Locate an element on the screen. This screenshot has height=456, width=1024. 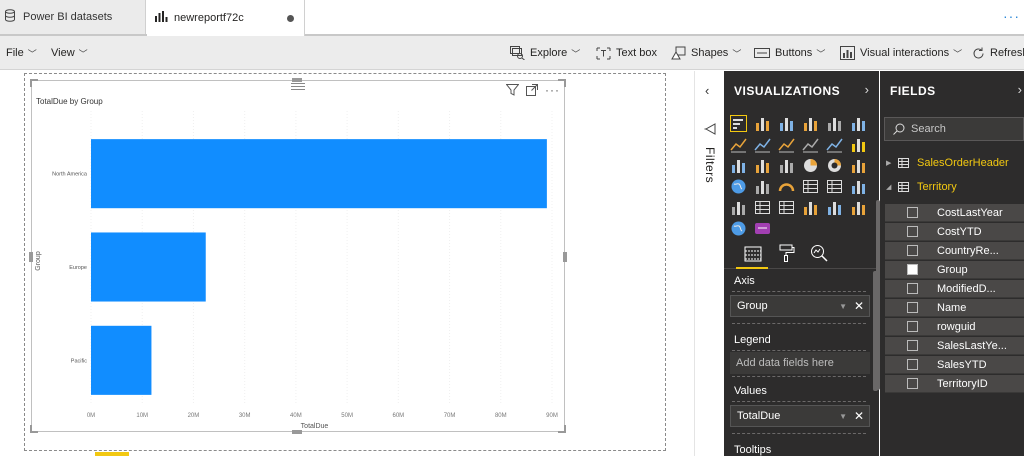
ribbon-chart-icon is located at coordinates (858, 144).